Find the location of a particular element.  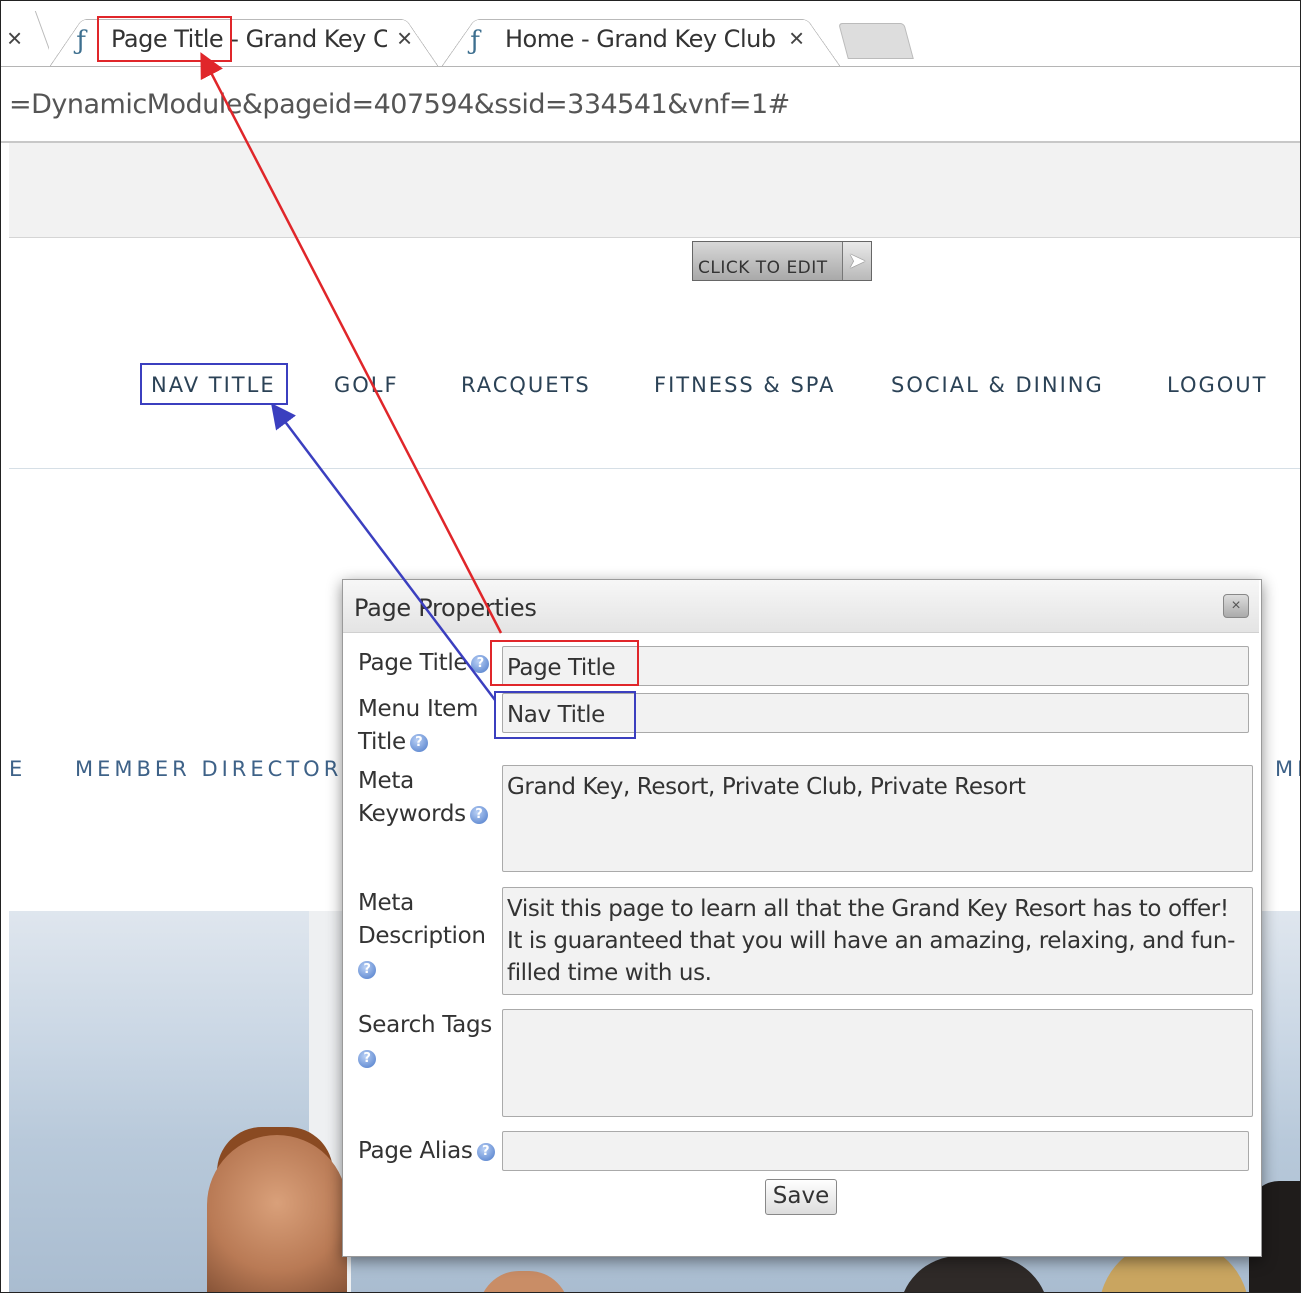

subnav-item-member-directory: MEMBER DIRECTOR is located at coordinates (208, 769).